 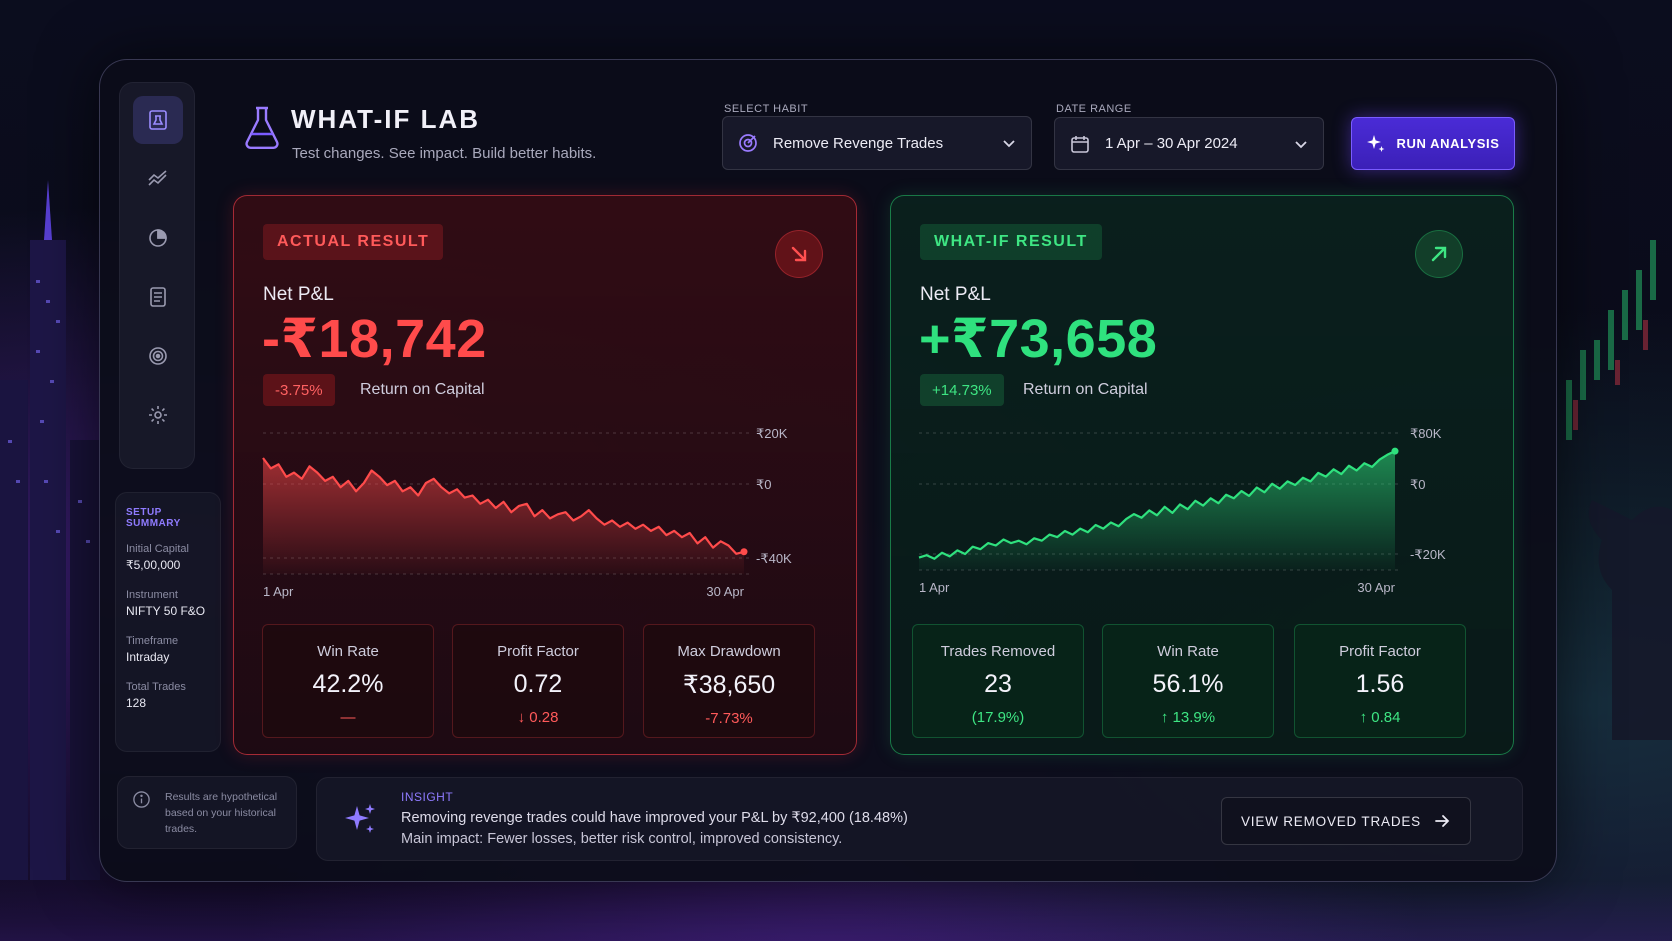 What do you see at coordinates (1188, 684) in the screenshot?
I see `stat-value: 56.1%` at bounding box center [1188, 684].